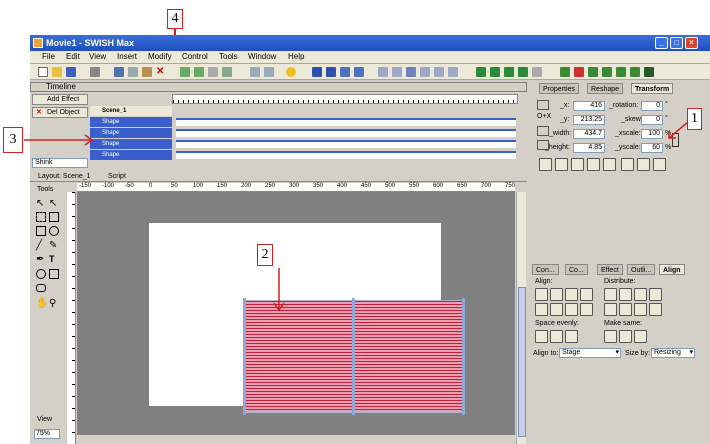 Image resolution: width=710 pixels, height=444 pixels. I want to click on insert-3-icon, so click(593, 72).